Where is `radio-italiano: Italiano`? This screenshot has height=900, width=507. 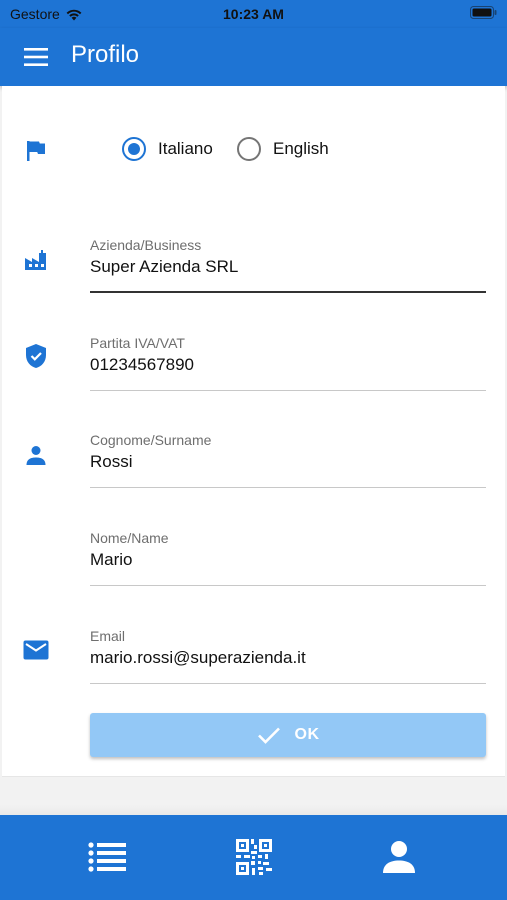 radio-italiano: Italiano is located at coordinates (167, 149).